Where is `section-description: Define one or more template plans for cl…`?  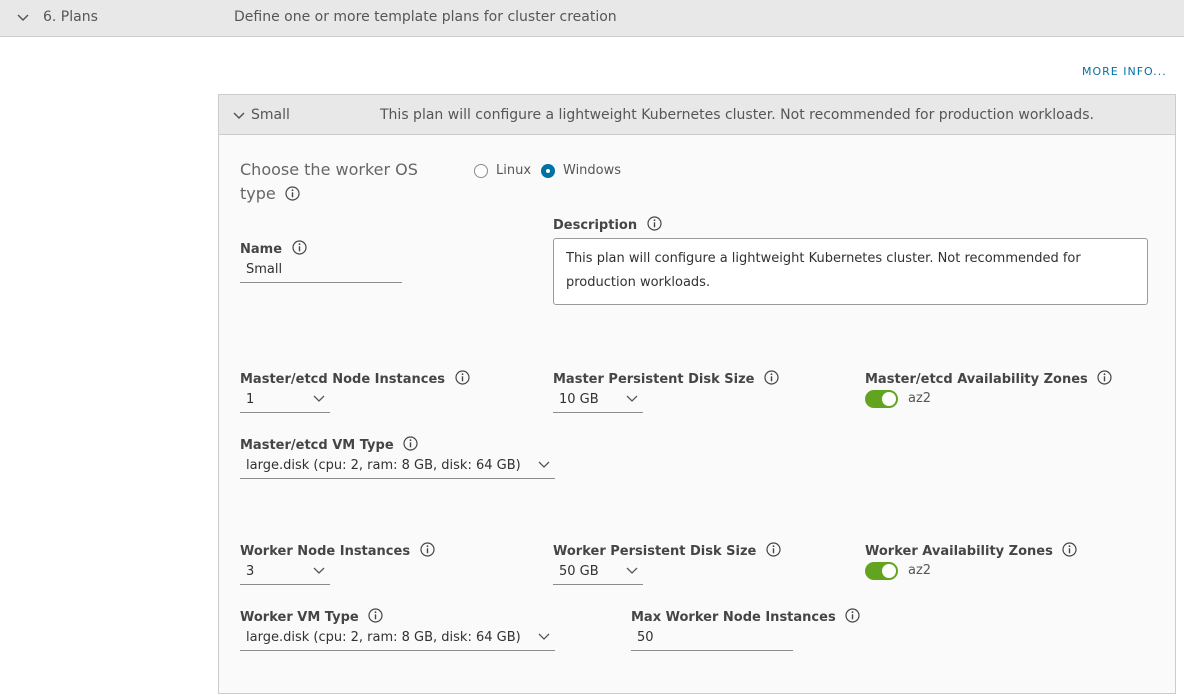
section-description: Define one or more template plans for cl… is located at coordinates (425, 17).